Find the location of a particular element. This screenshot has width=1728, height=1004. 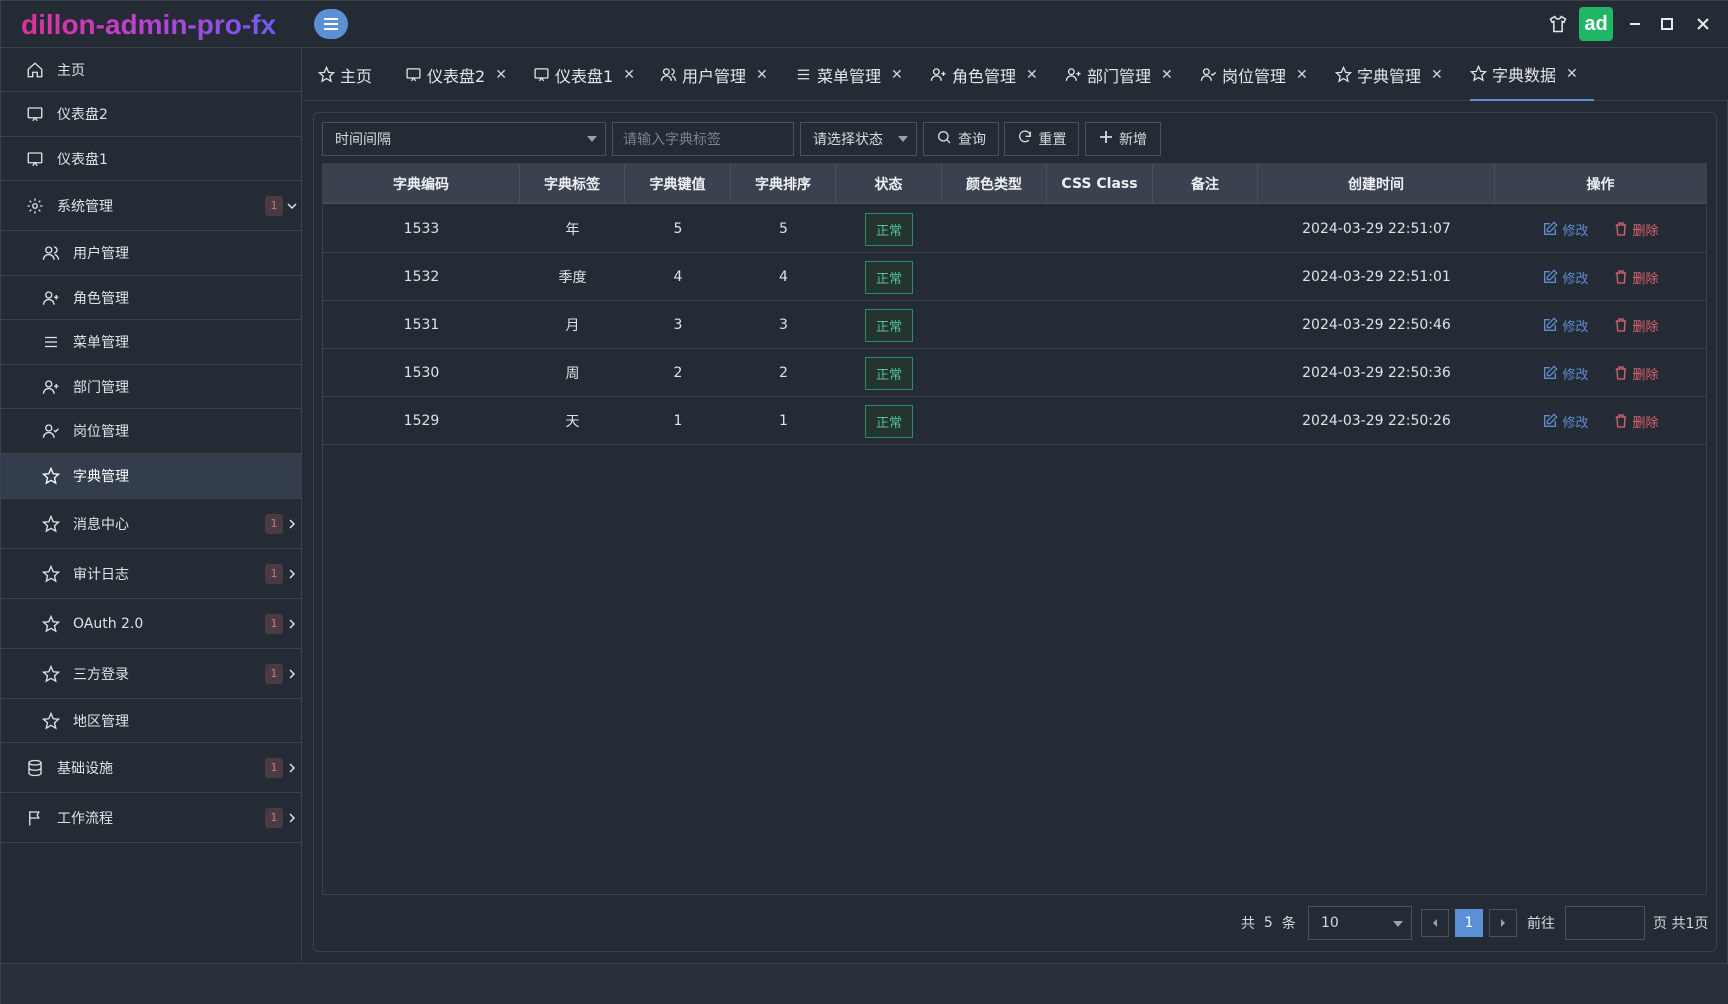

sidebar-item-dictionary: 字典管理 is located at coordinates (151, 476).